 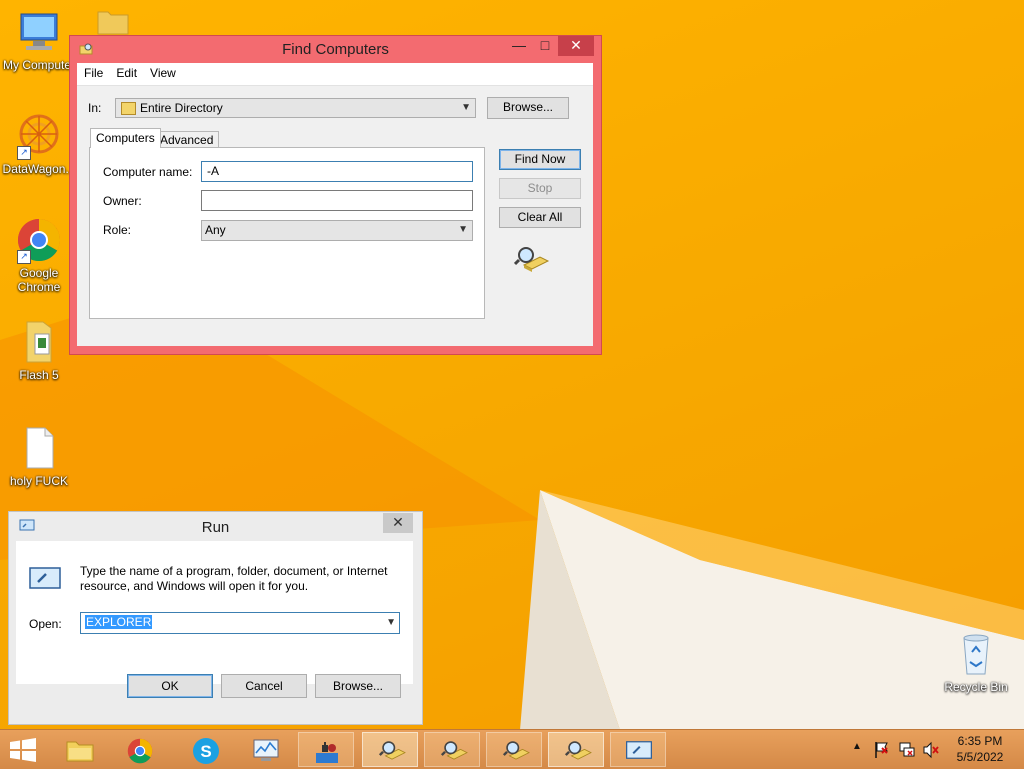 What do you see at coordinates (540, 188) in the screenshot?
I see `stop-button: Stop` at bounding box center [540, 188].